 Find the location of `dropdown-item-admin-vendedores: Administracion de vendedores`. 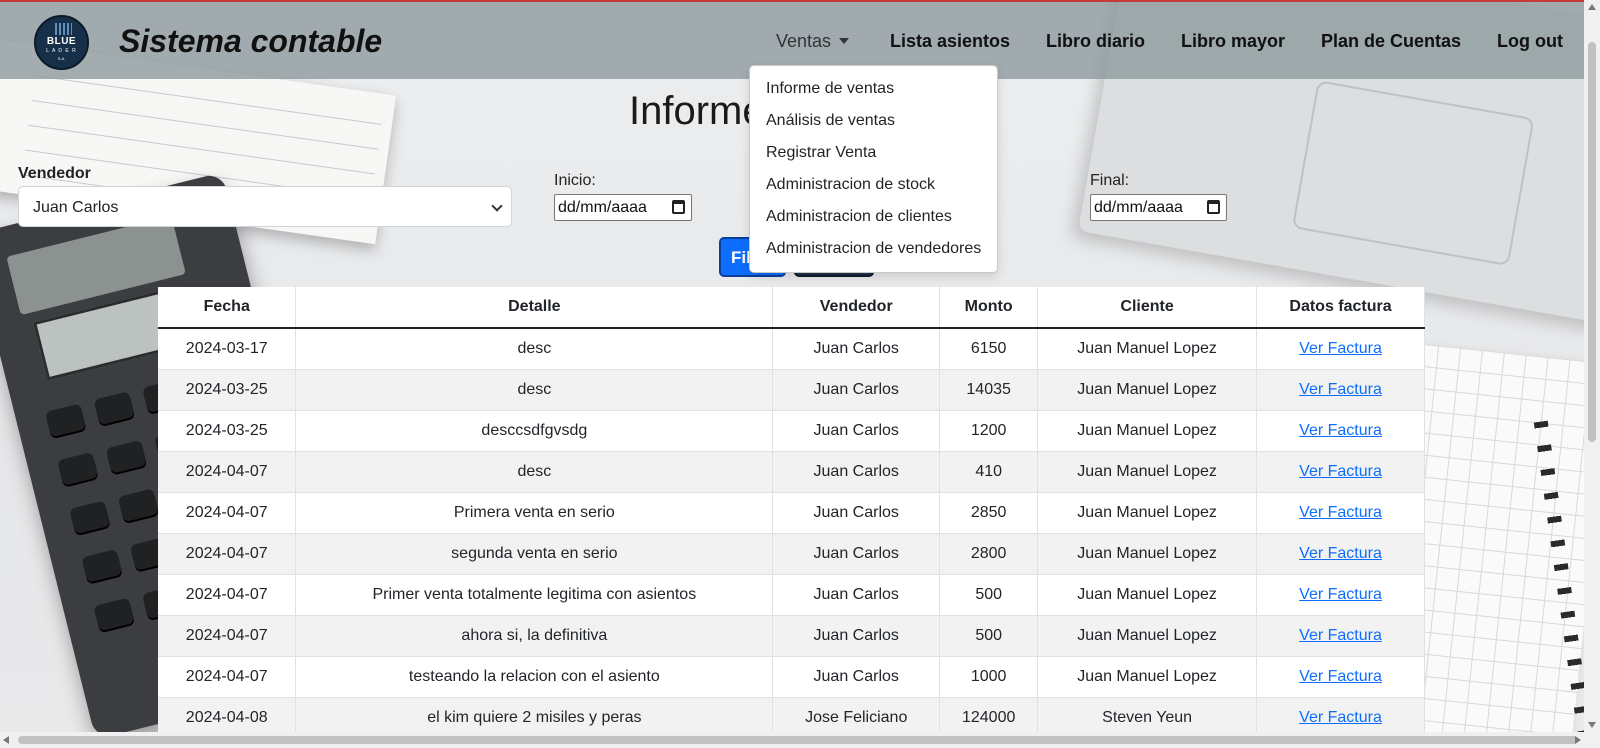

dropdown-item-admin-vendedores: Administracion de vendedores is located at coordinates (873, 252).